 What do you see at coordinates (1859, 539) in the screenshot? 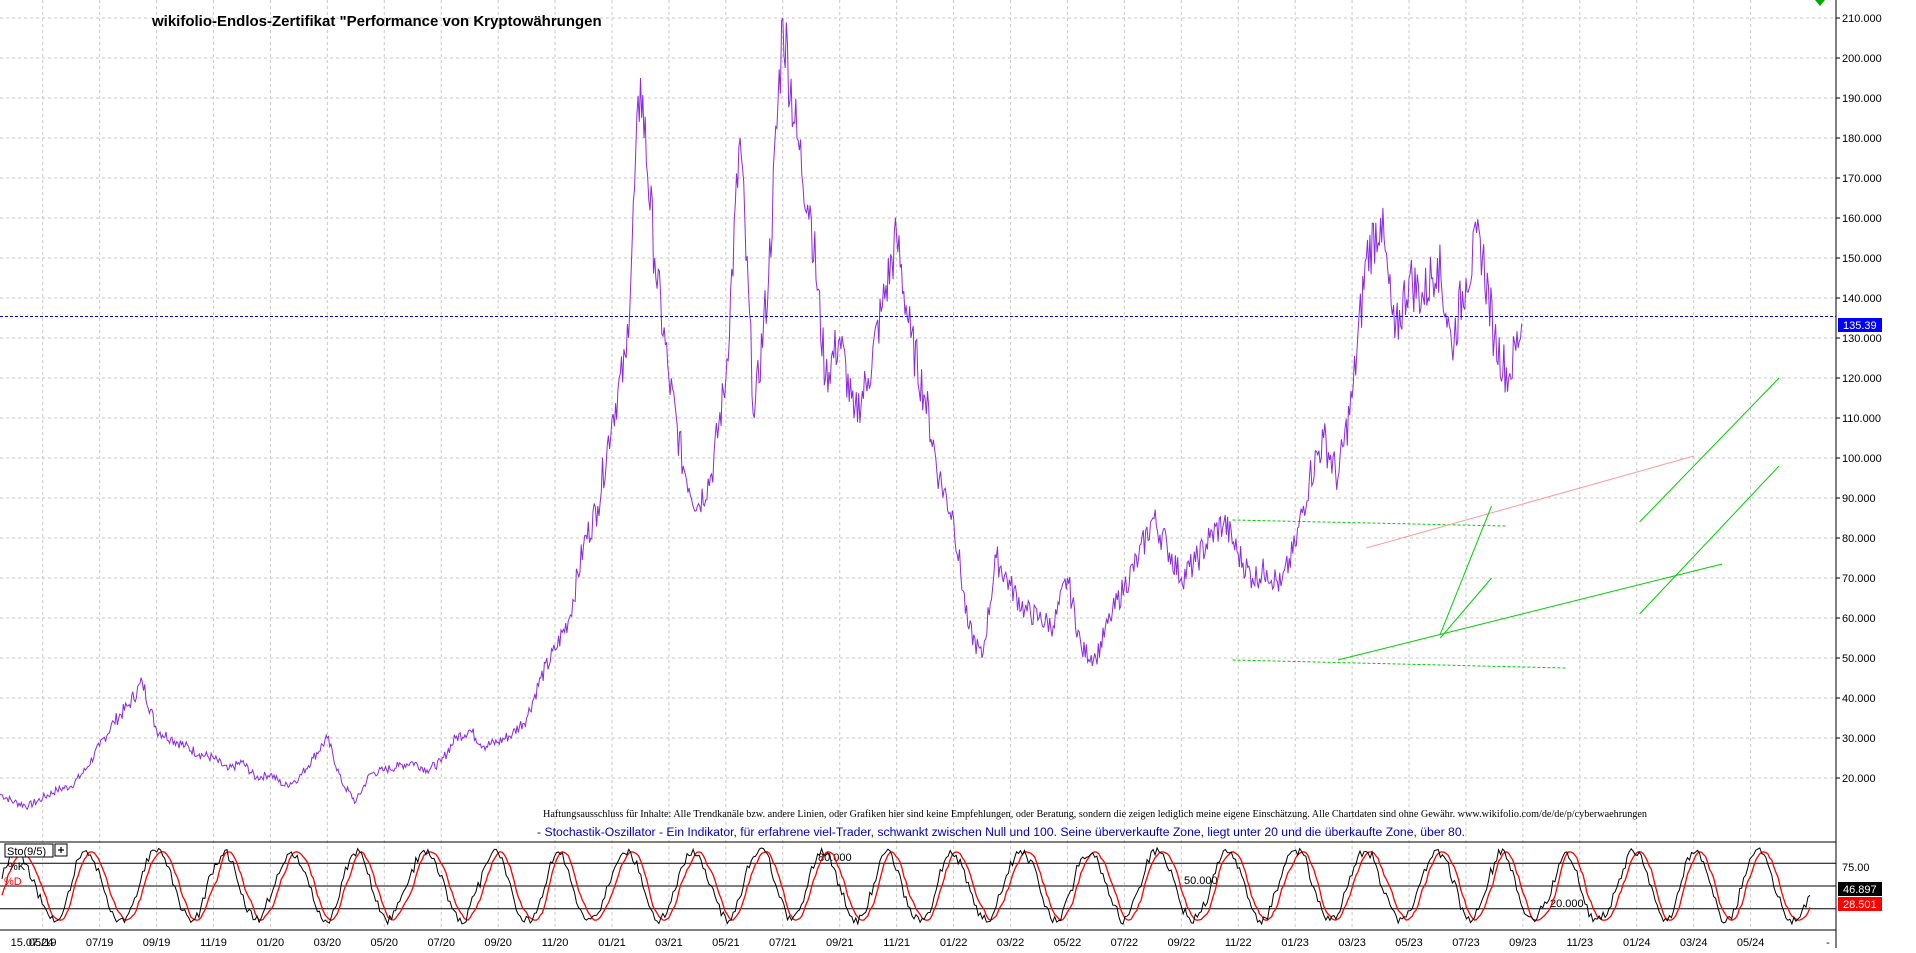
I see `y-tick-label: 80.000` at bounding box center [1859, 539].